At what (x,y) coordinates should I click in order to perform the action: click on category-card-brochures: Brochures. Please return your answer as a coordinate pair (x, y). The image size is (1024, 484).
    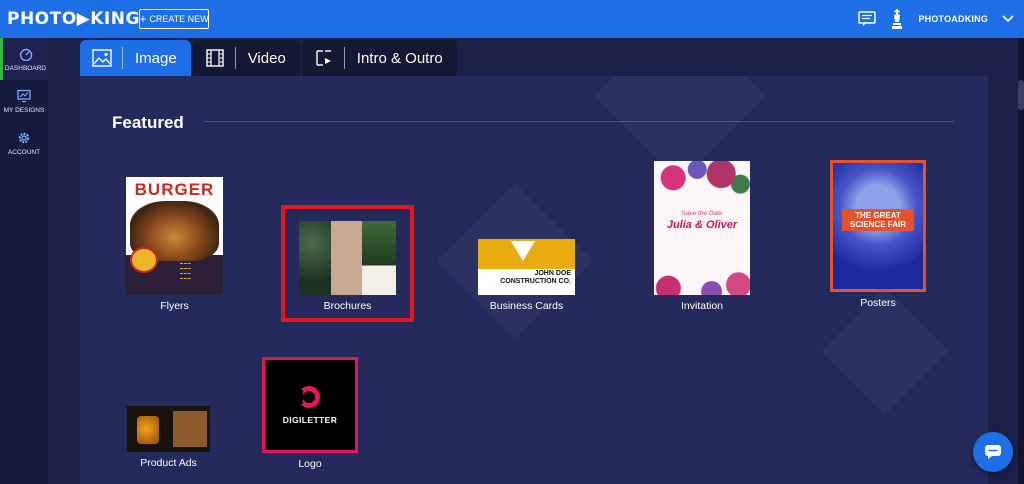
    Looking at the image, I should click on (347, 263).